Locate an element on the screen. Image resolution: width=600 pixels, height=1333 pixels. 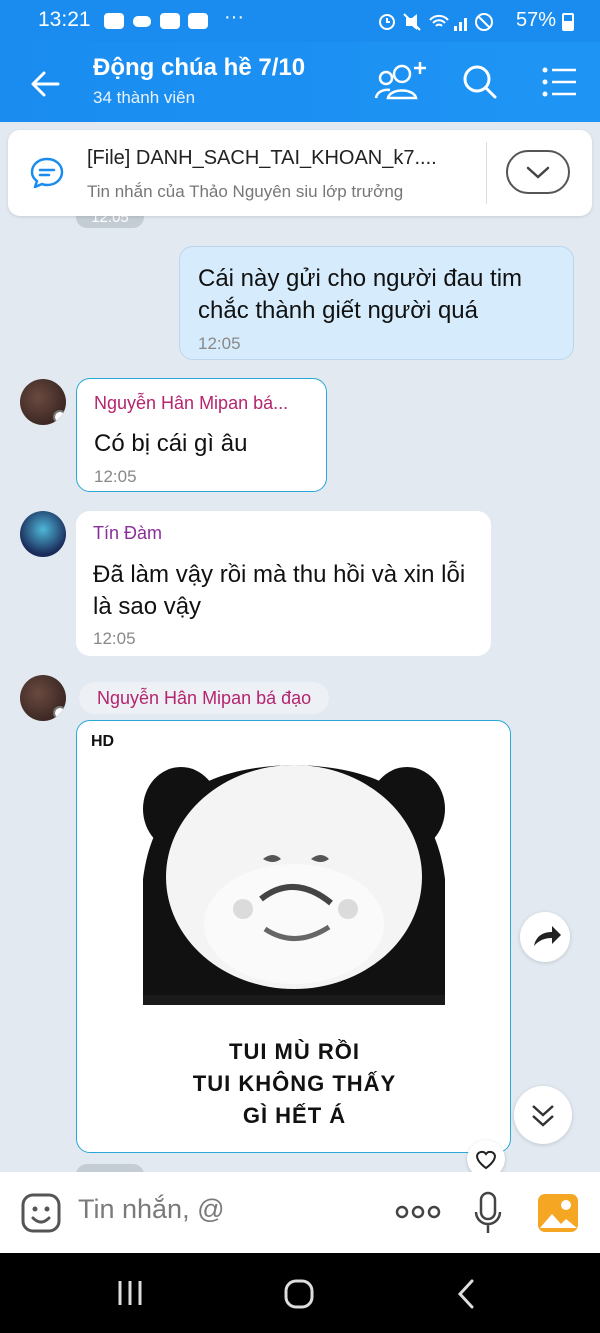
battery-percent: 57% is located at coordinates (535, 20).